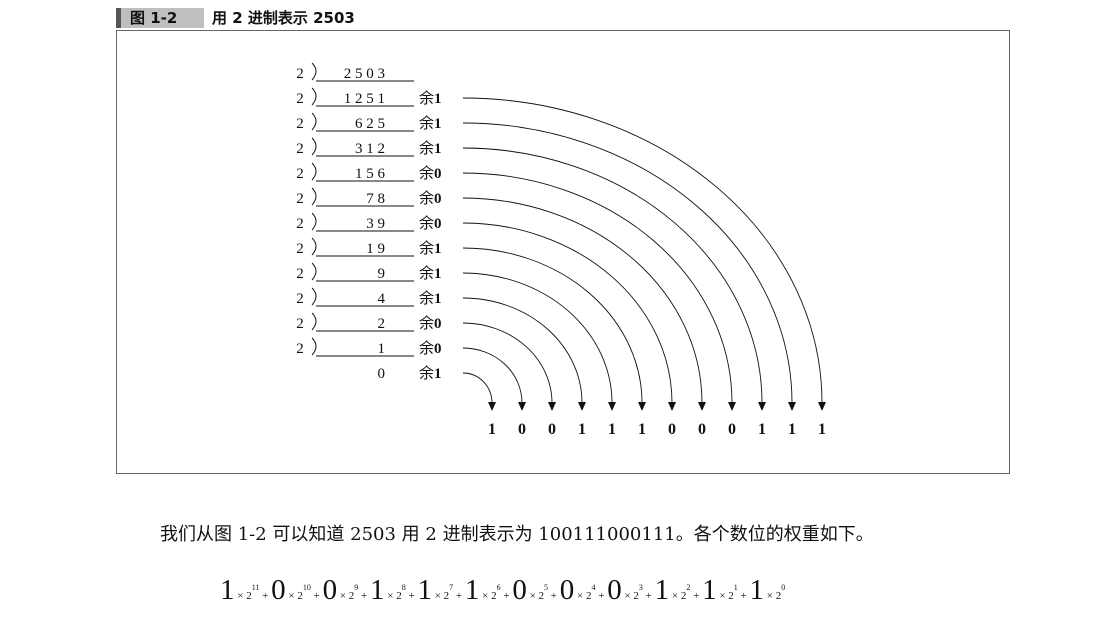 The height and width of the screenshot is (618, 1120). I want to click on quotient-label: 2 5 0 3, so click(364, 74).